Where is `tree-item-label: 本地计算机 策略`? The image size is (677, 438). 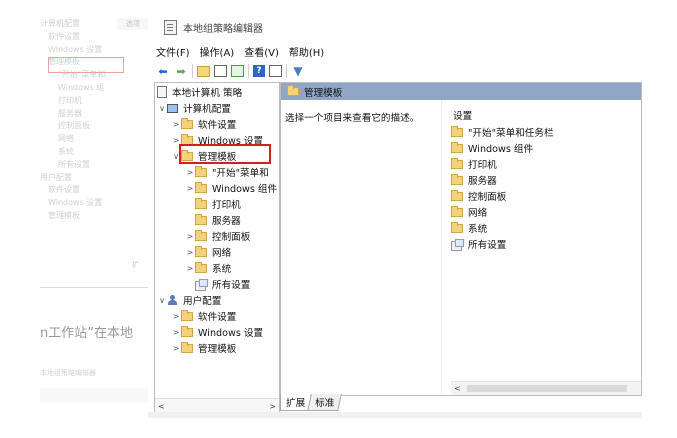
tree-item-label: 本地计算机 策略 is located at coordinates (207, 93).